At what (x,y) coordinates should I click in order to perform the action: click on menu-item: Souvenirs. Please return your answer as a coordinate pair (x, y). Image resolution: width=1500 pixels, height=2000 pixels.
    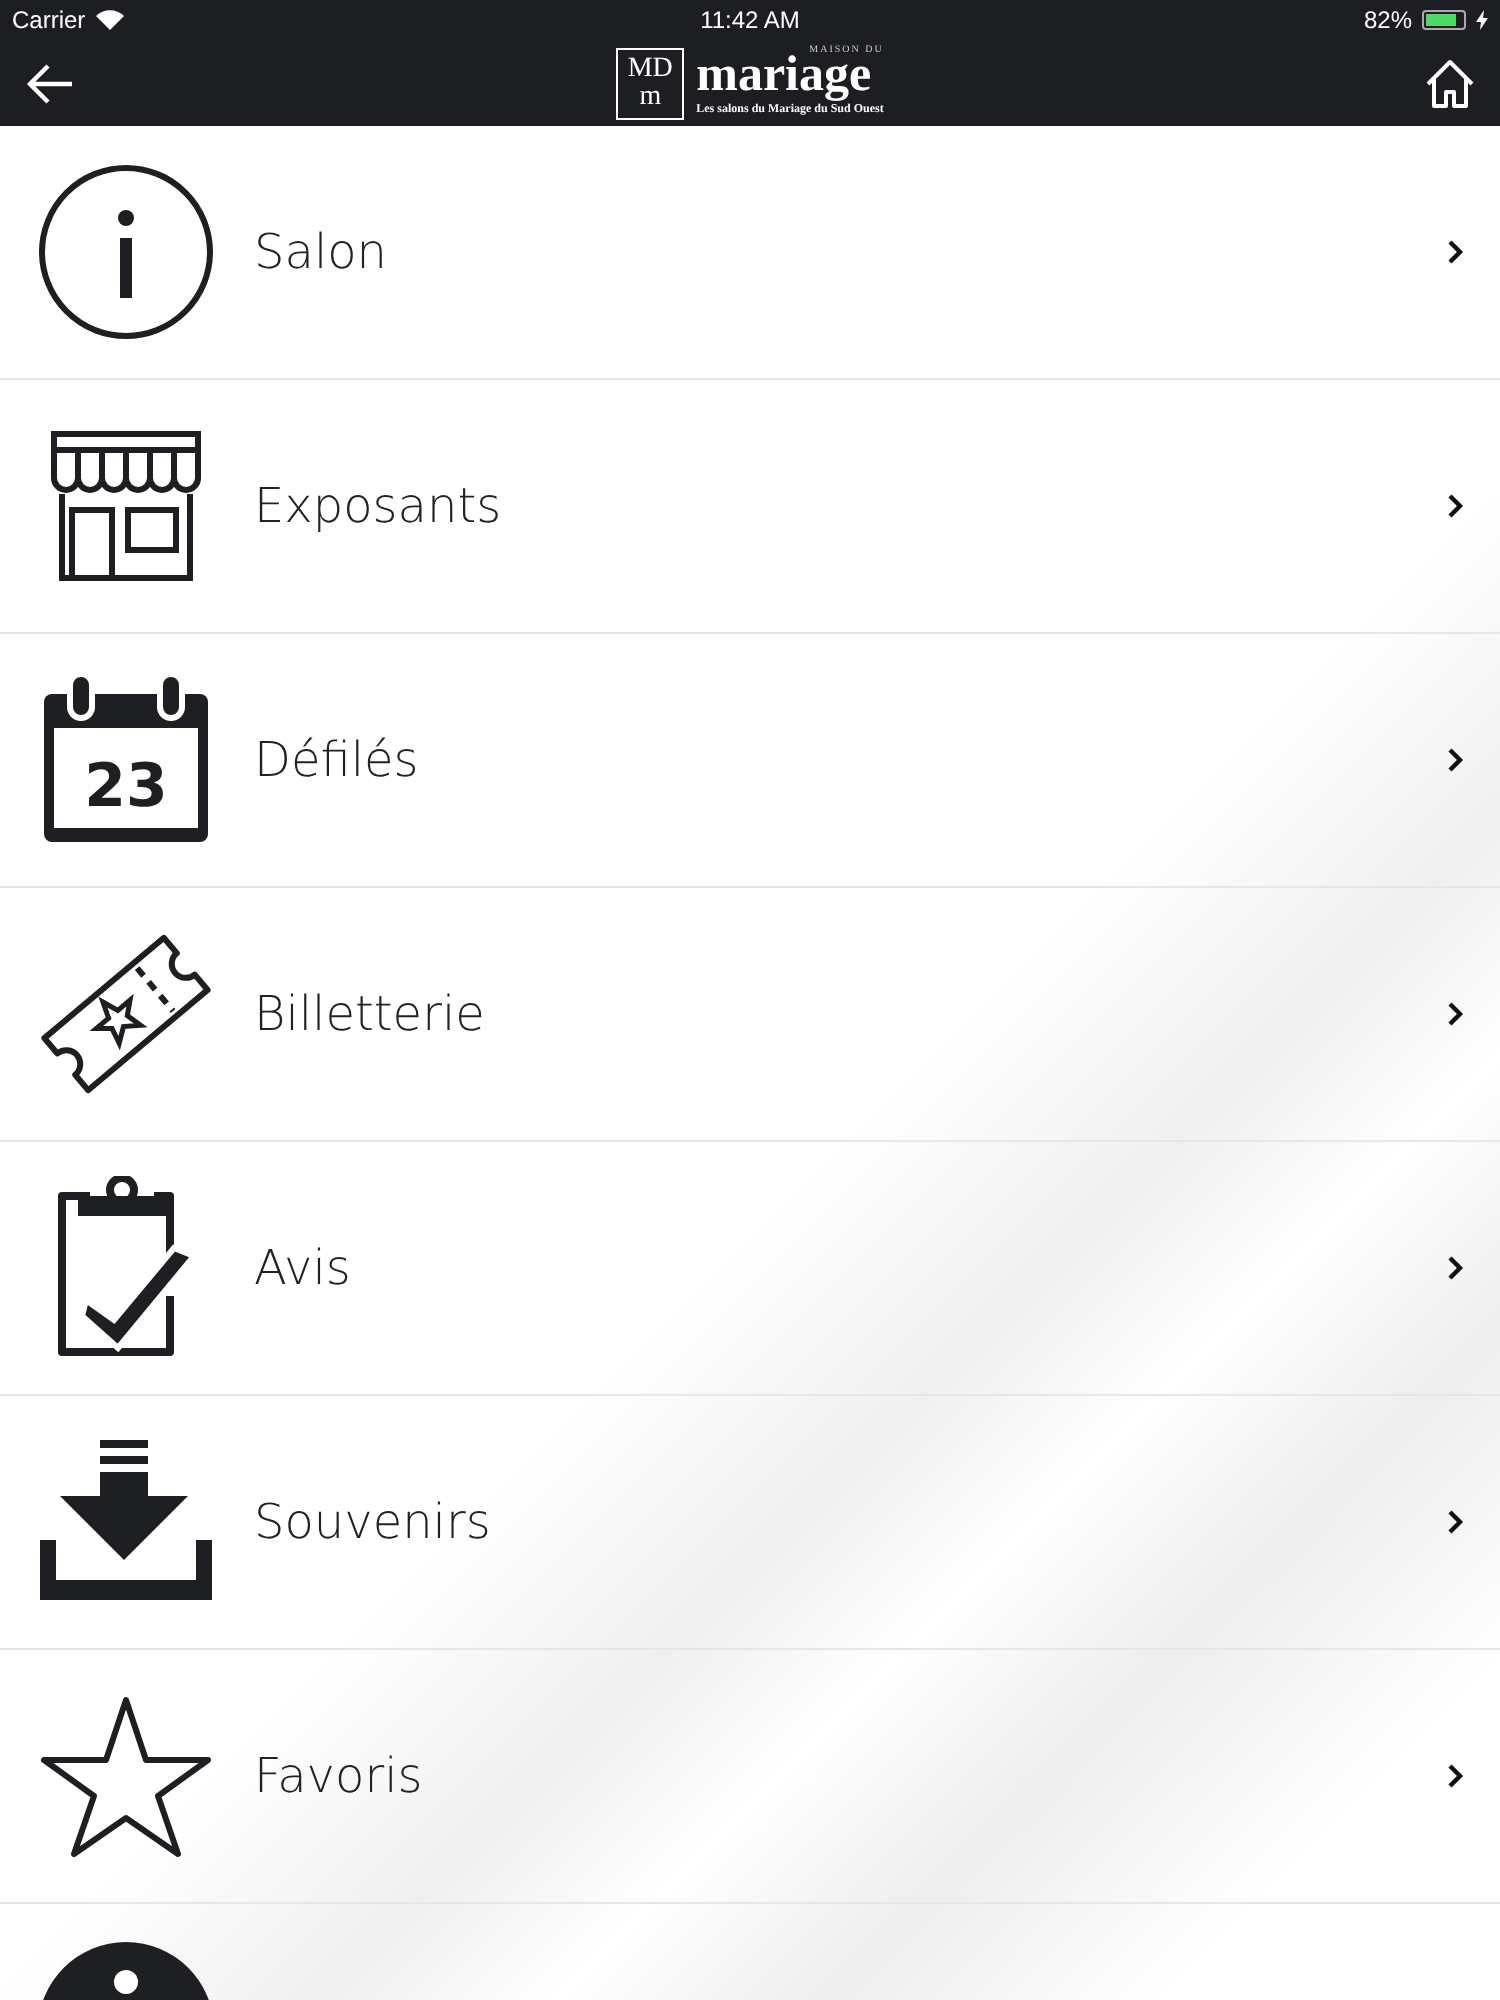
    Looking at the image, I should click on (750, 1523).